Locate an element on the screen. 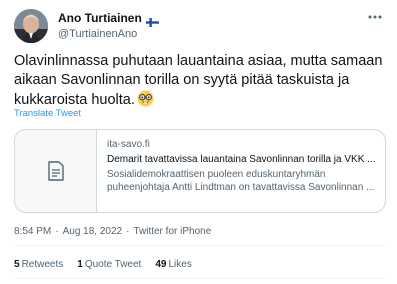  likes-count: 49 is located at coordinates (161, 264).